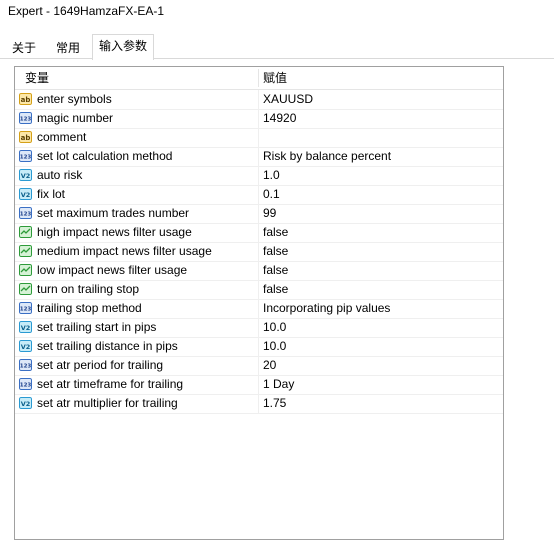 Image resolution: width=554 pixels, height=540 pixels. What do you see at coordinates (378, 78) in the screenshot?
I see `column-header-value: 赋值` at bounding box center [378, 78].